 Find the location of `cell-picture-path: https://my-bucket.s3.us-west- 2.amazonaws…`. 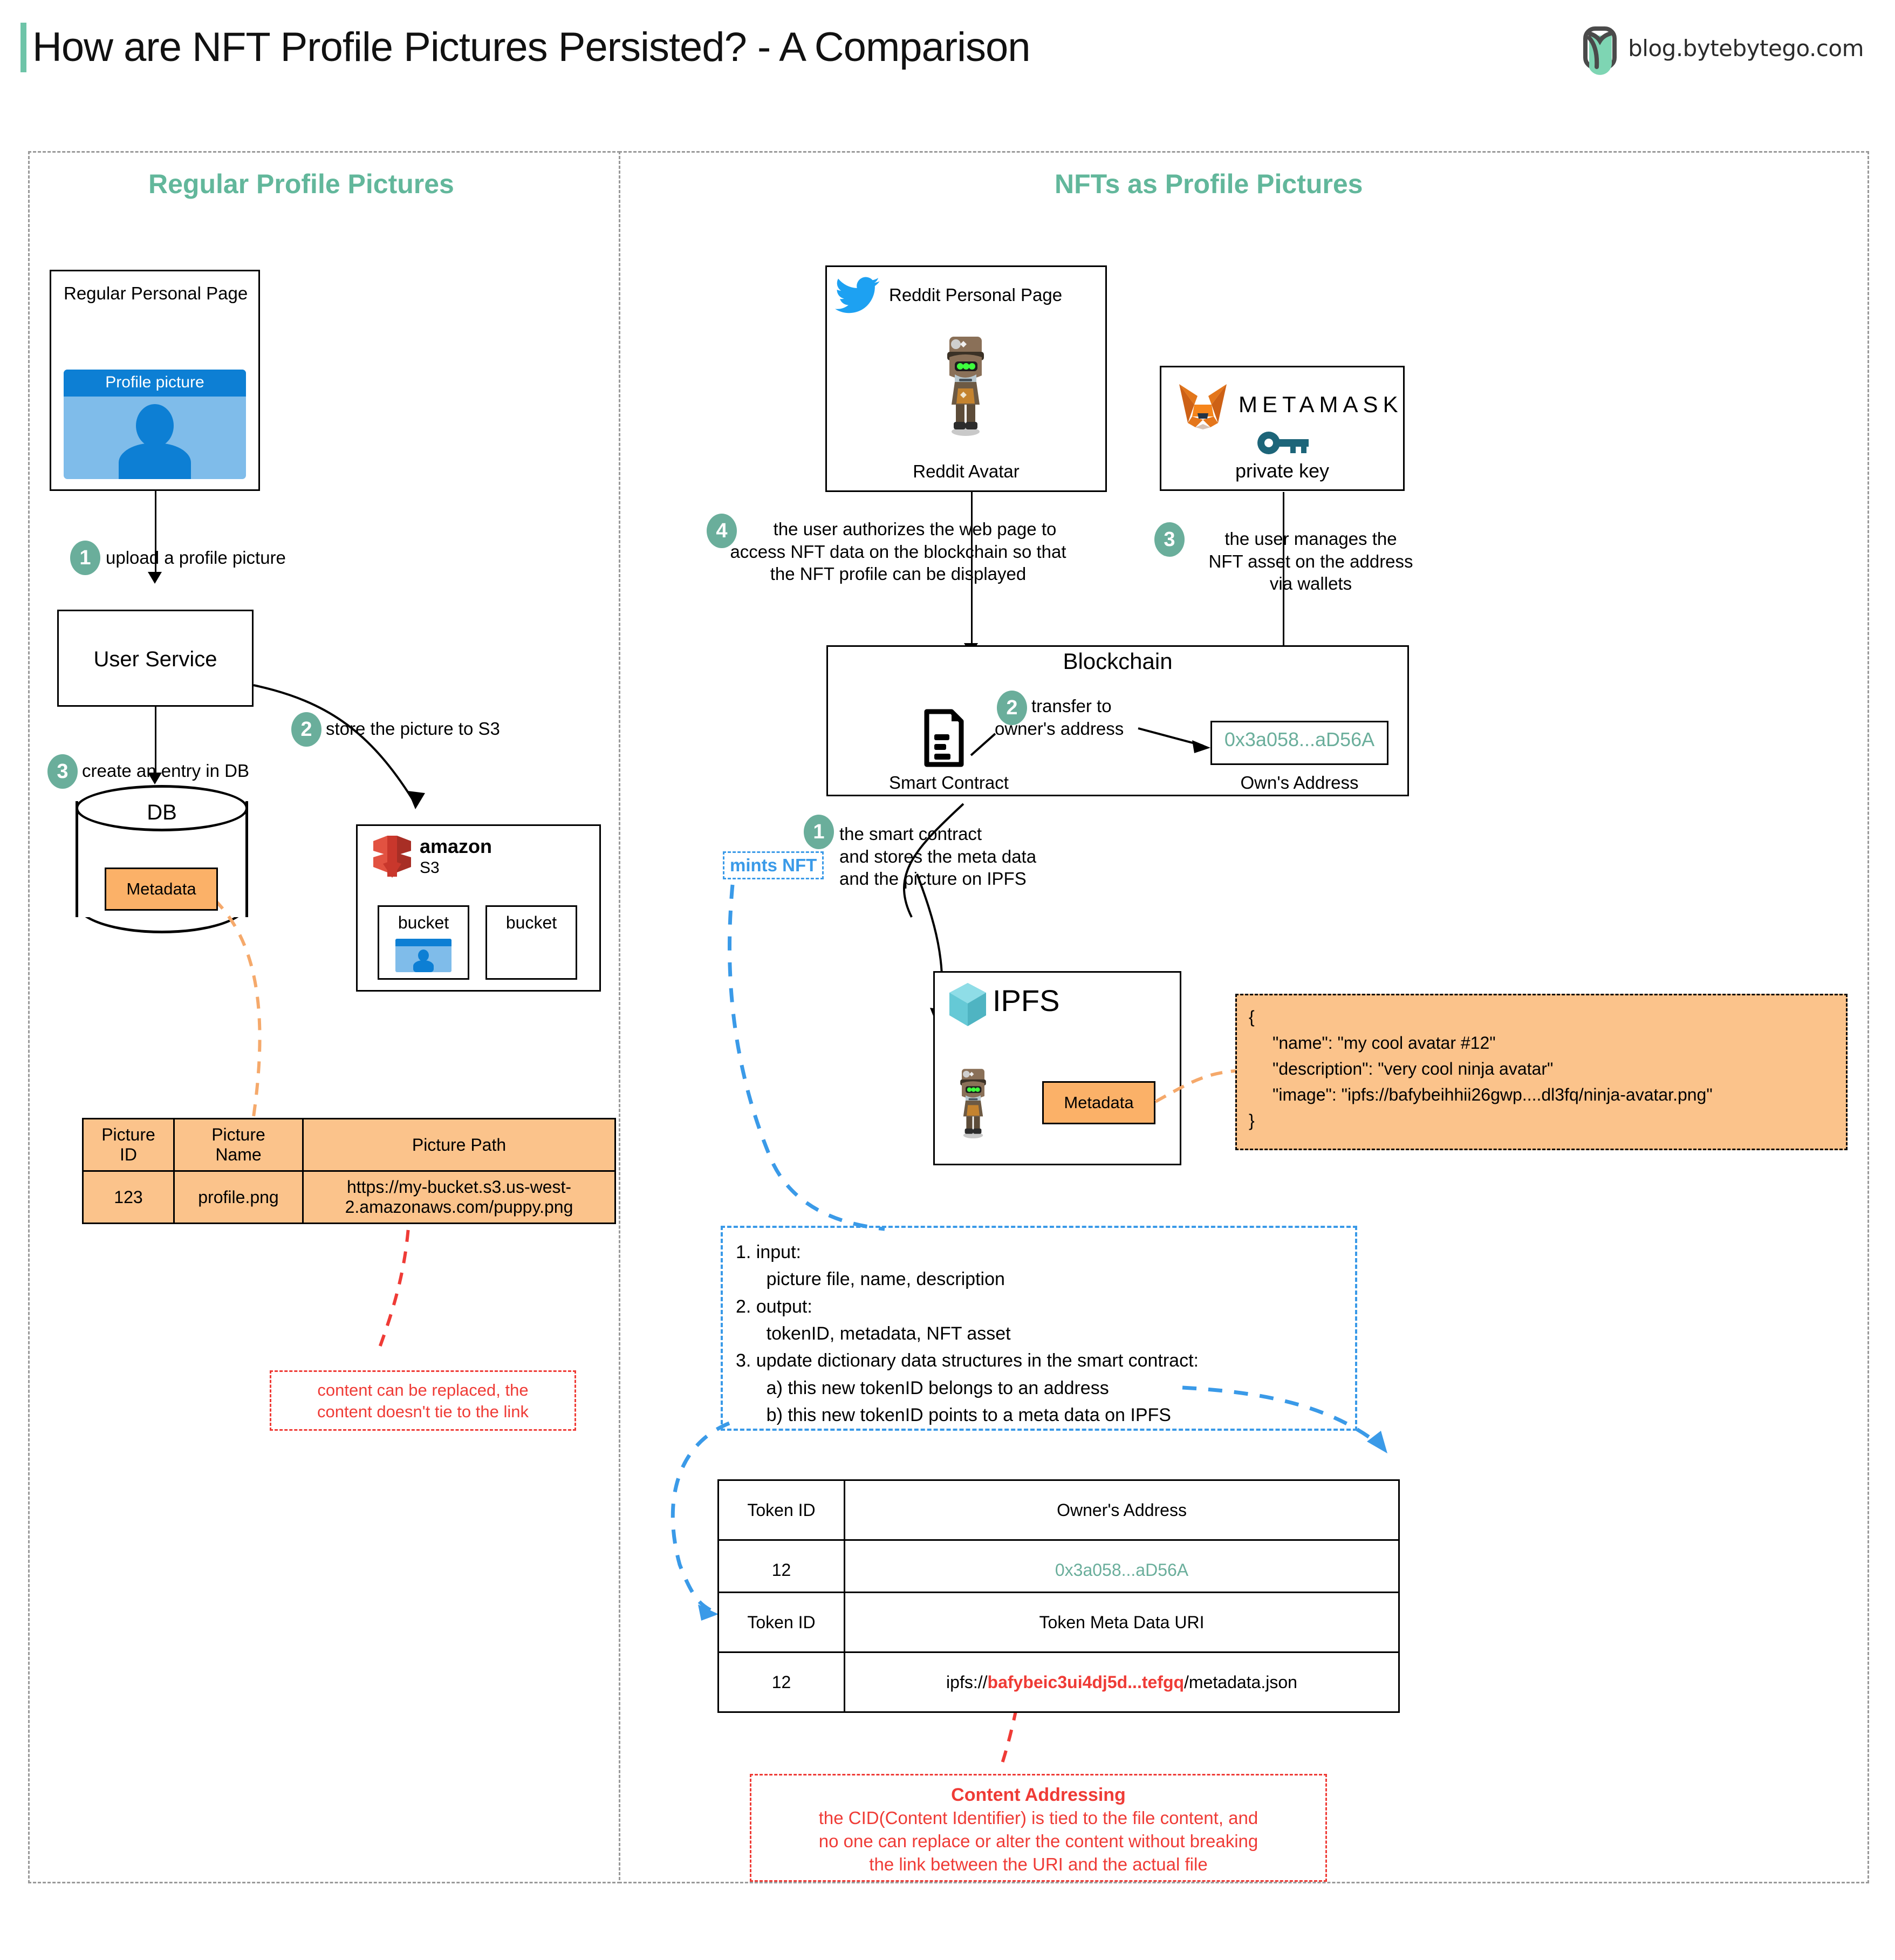

cell-picture-path: https://my-bucket.s3.us-west- 2.amazonaws… is located at coordinates (459, 1197).